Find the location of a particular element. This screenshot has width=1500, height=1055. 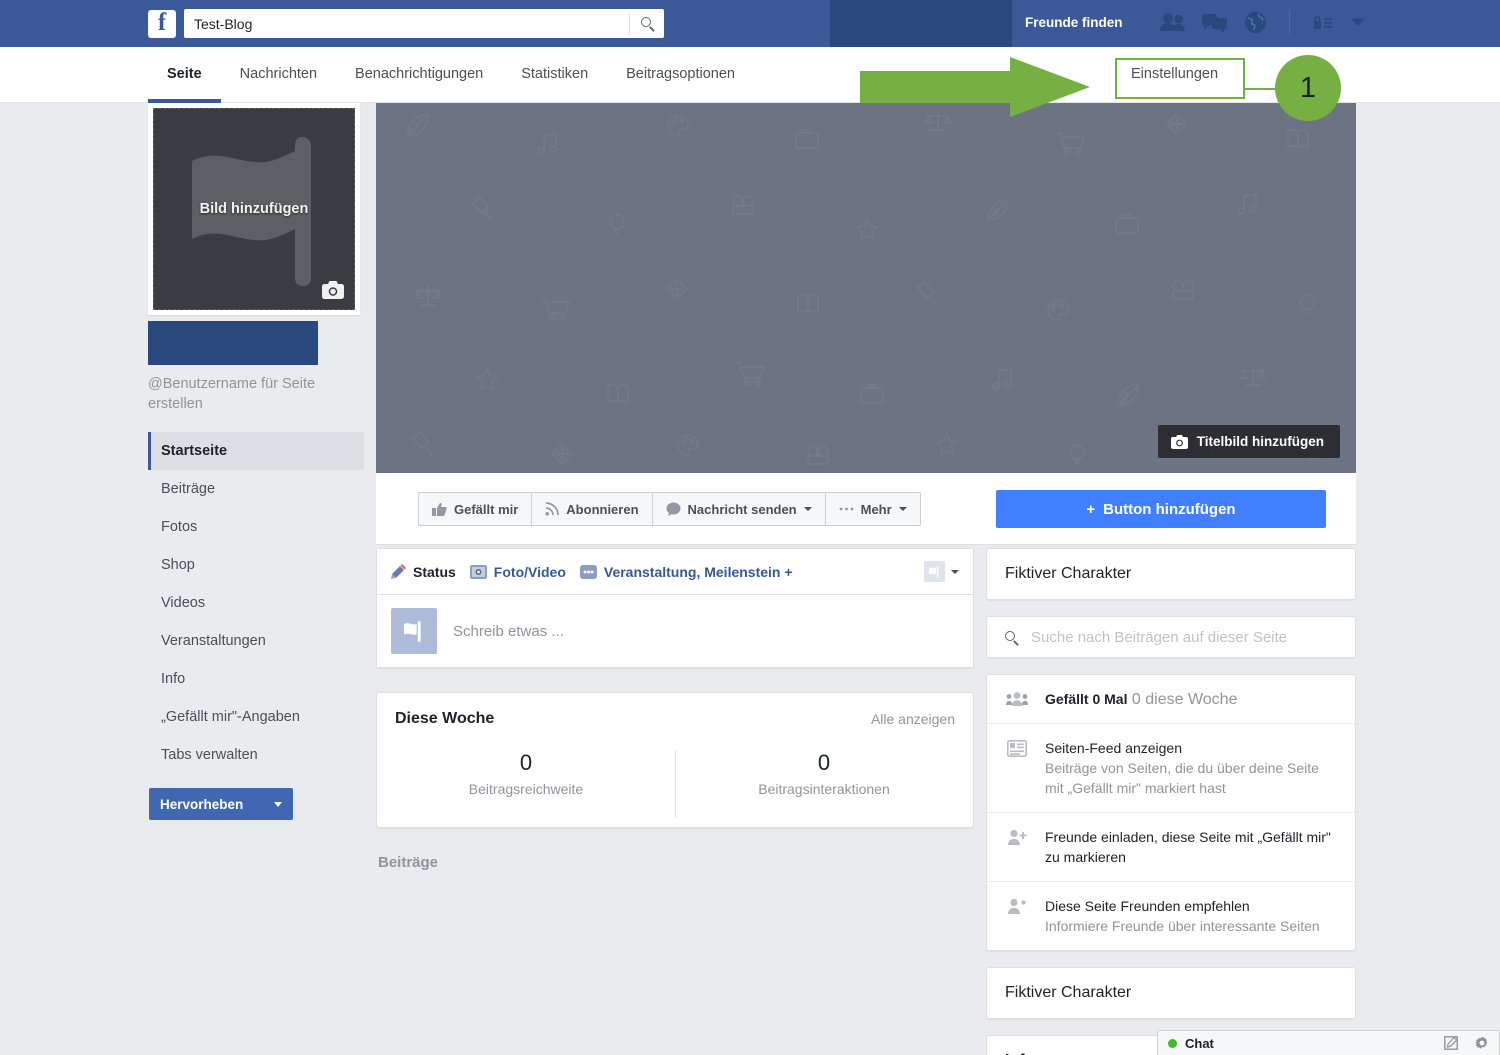

add-cover-photo-button: Titelbild hinzufügen is located at coordinates (1248, 441).